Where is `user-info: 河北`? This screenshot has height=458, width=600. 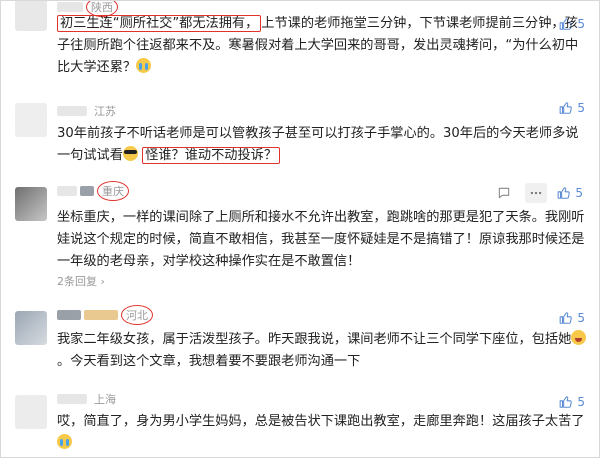
user-info: 河北 is located at coordinates (105, 315).